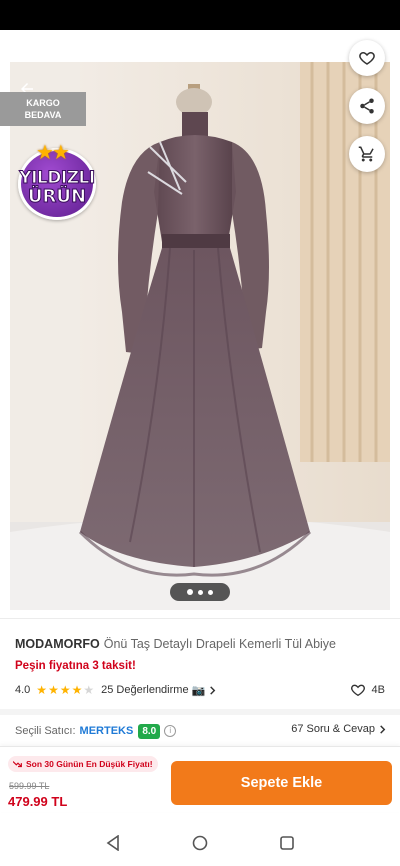 This screenshot has height=866, width=400. What do you see at coordinates (149, 731) in the screenshot?
I see `seller-score-badge: 8.0` at bounding box center [149, 731].